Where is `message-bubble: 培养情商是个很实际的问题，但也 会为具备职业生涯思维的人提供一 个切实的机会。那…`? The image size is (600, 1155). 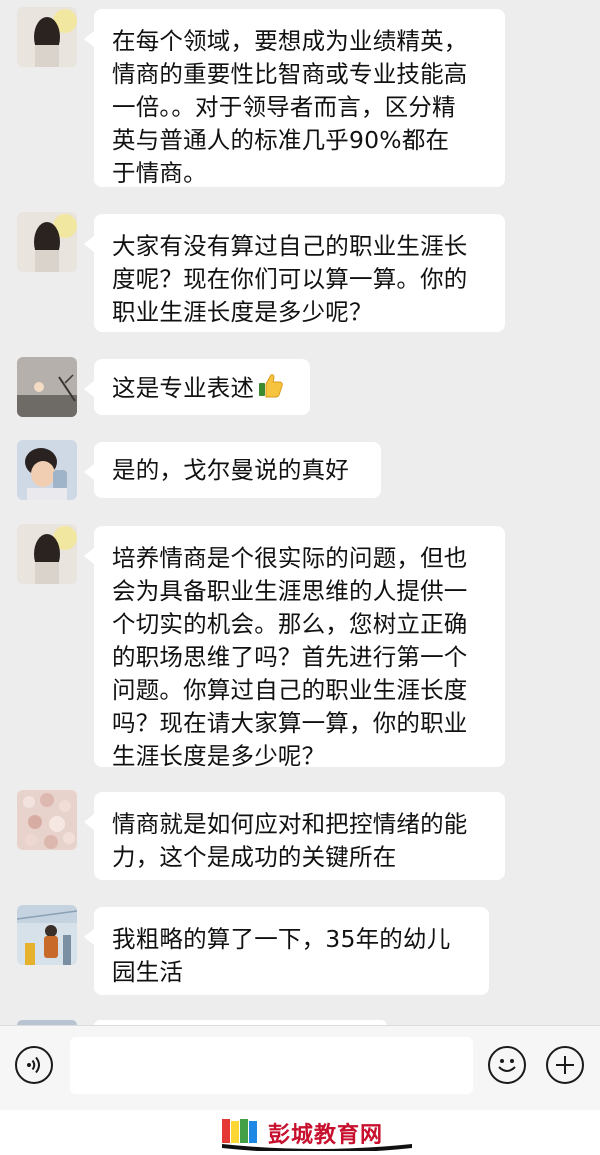 message-bubble: 培养情商是个很实际的问题，但也 会为具备职业生涯思维的人提供一 个切实的机会。那… is located at coordinates (294, 648).